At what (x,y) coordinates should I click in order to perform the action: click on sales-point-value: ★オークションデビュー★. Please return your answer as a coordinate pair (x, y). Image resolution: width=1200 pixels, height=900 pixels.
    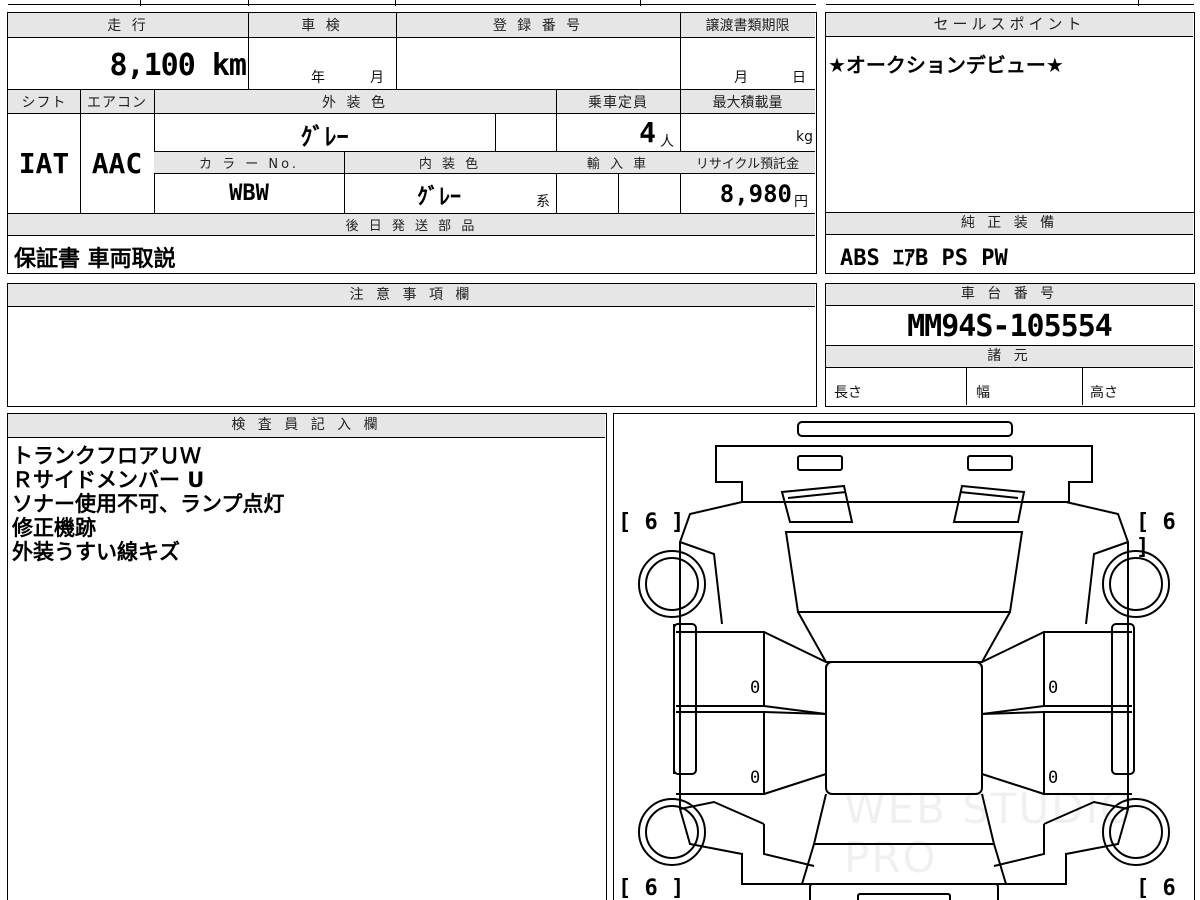
    Looking at the image, I should click on (946, 65).